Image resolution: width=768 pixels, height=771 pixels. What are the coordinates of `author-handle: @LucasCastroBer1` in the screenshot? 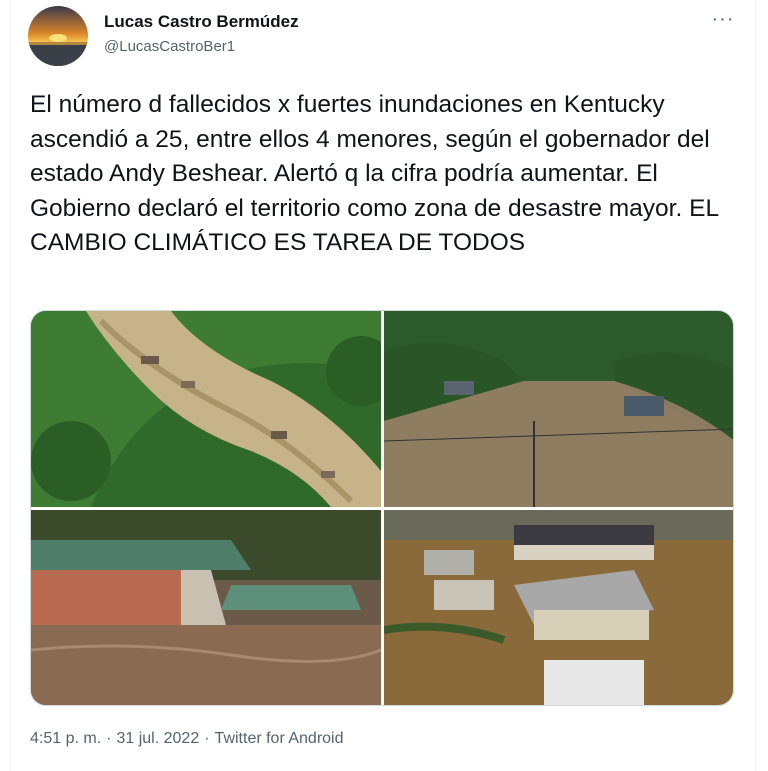 It's located at (169, 46).